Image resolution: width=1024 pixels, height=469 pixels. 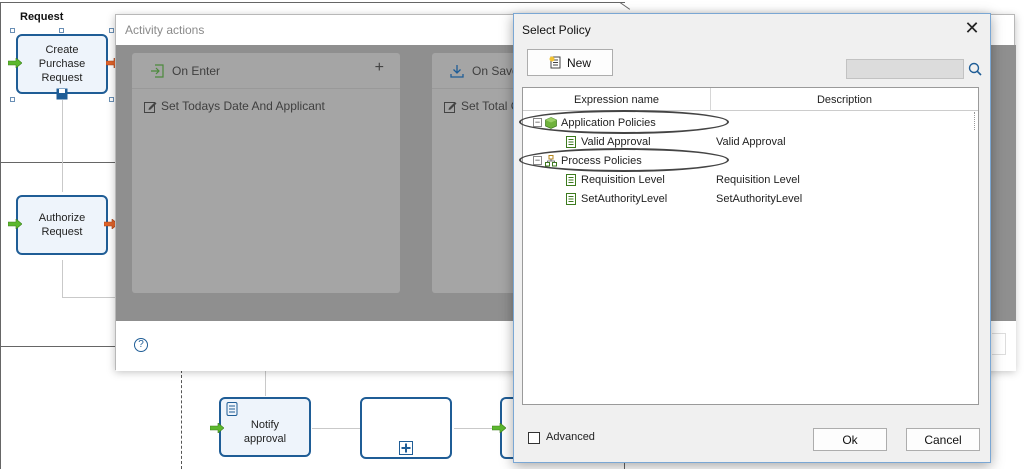 I want to click on cancel-button-label: Cancel, so click(x=943, y=439).